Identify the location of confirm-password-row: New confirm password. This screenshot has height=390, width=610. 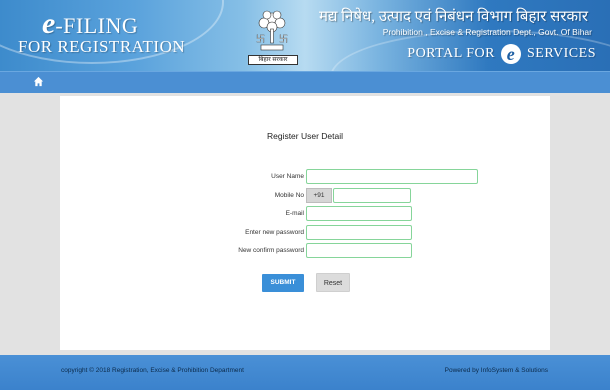
(305, 251).